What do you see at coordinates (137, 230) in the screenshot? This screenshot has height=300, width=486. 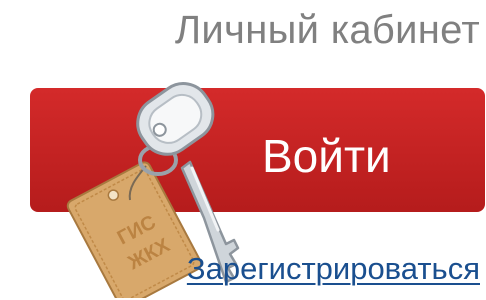 I see `svg-text: ГИС` at bounding box center [137, 230].